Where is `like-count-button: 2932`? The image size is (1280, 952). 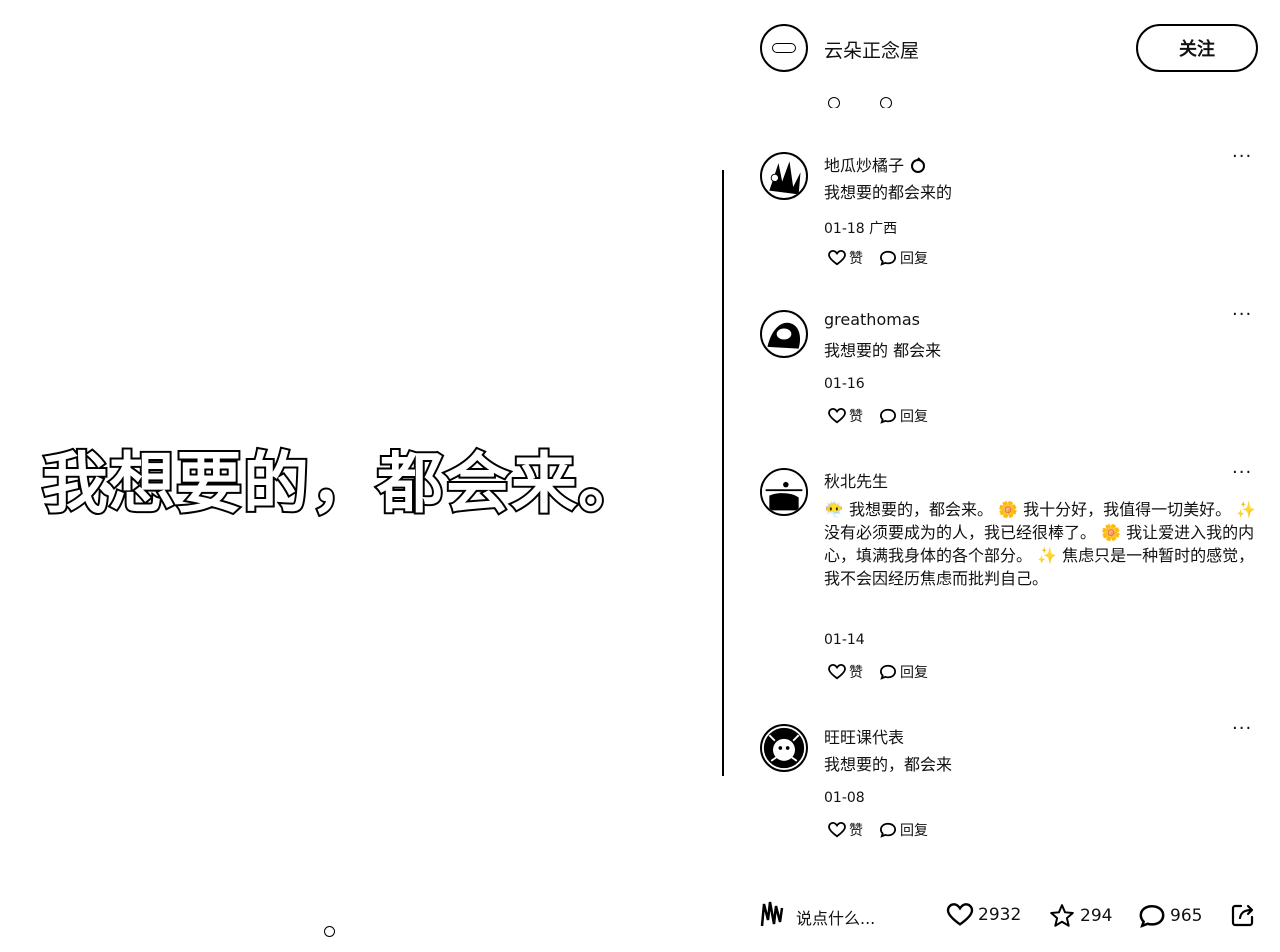 like-count-button: 2932 is located at coordinates (983, 915).